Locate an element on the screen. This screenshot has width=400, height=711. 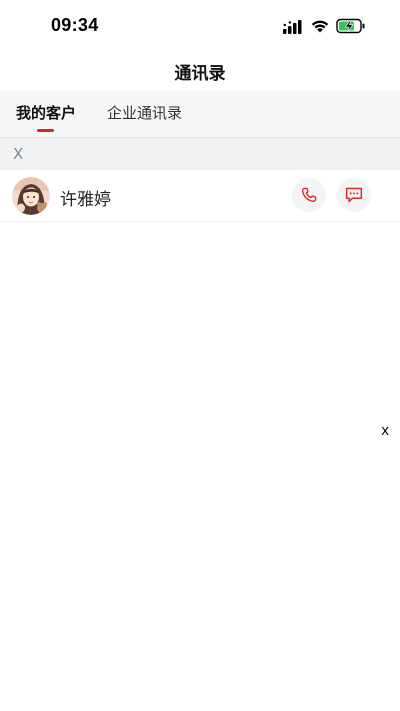
status-time: 09:34 is located at coordinates (75, 25).